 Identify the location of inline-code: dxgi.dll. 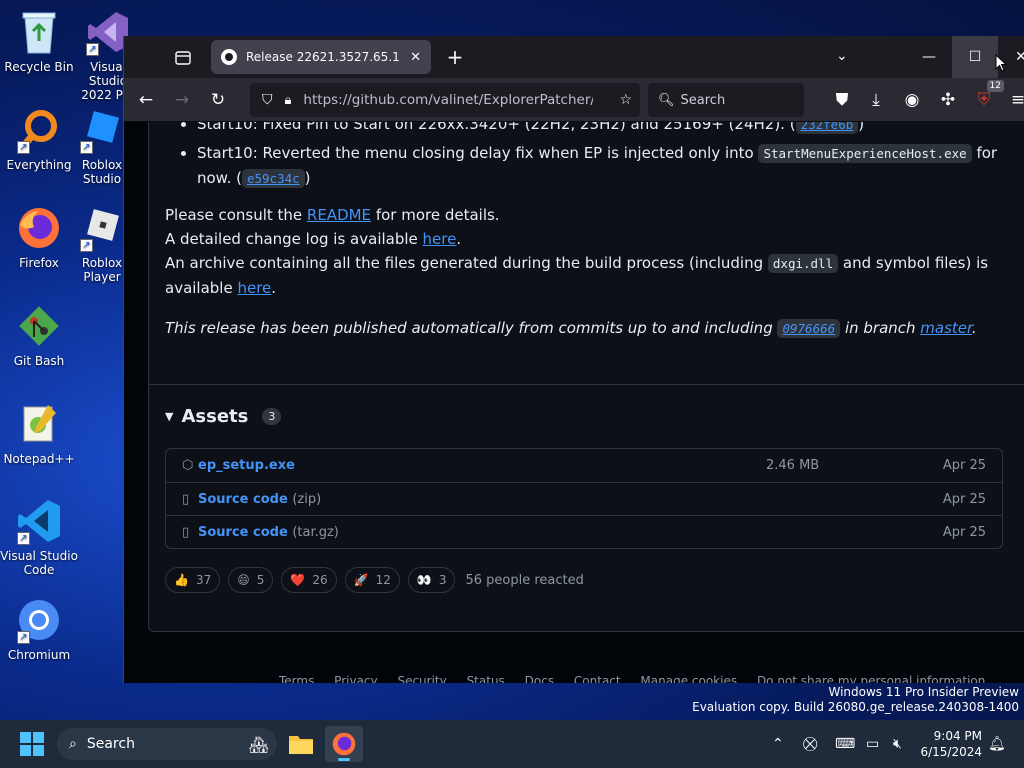
(803, 263).